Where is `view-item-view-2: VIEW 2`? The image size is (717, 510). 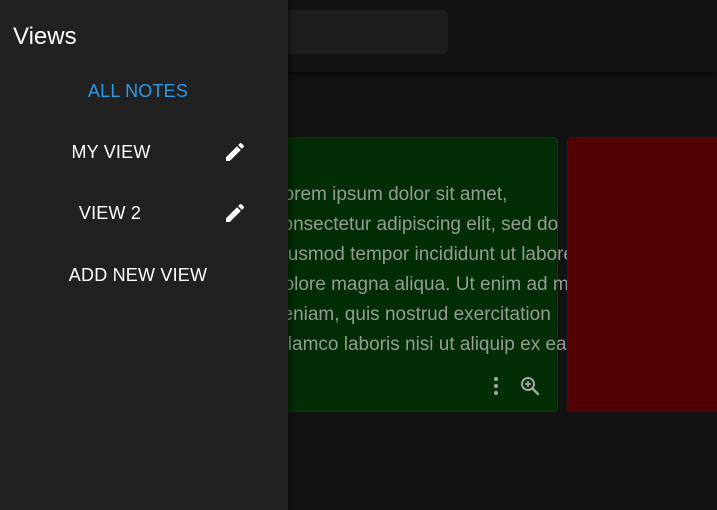
view-item-view-2: VIEW 2 is located at coordinates (124, 213).